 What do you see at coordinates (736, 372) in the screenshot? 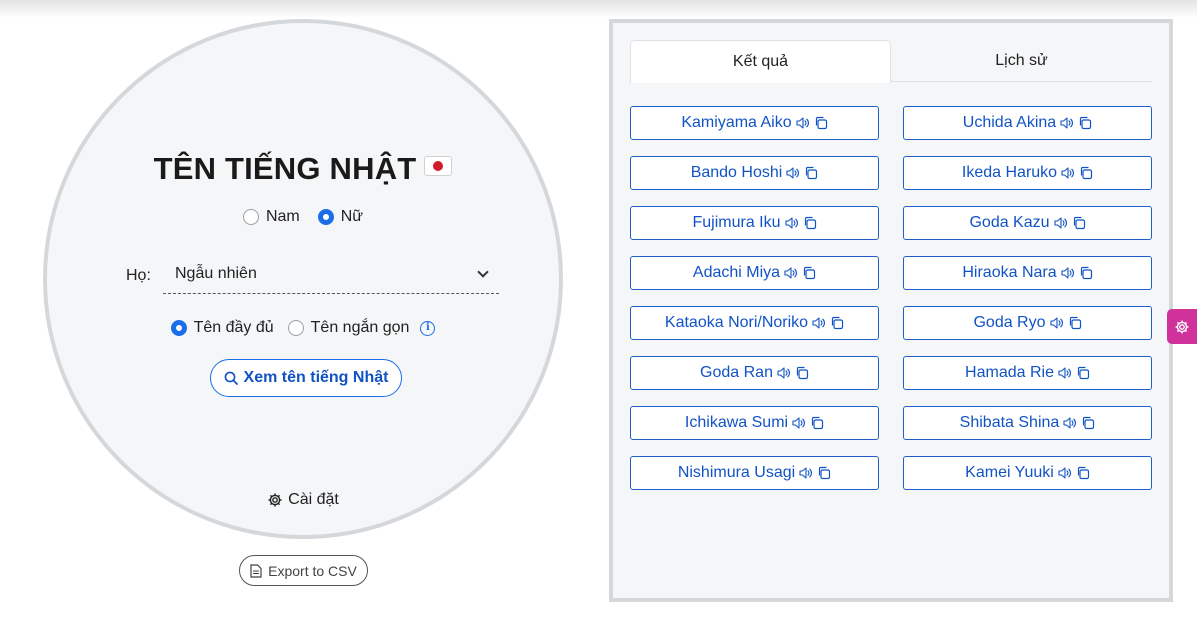
I see `name-result-label: Goda Ran` at bounding box center [736, 372].